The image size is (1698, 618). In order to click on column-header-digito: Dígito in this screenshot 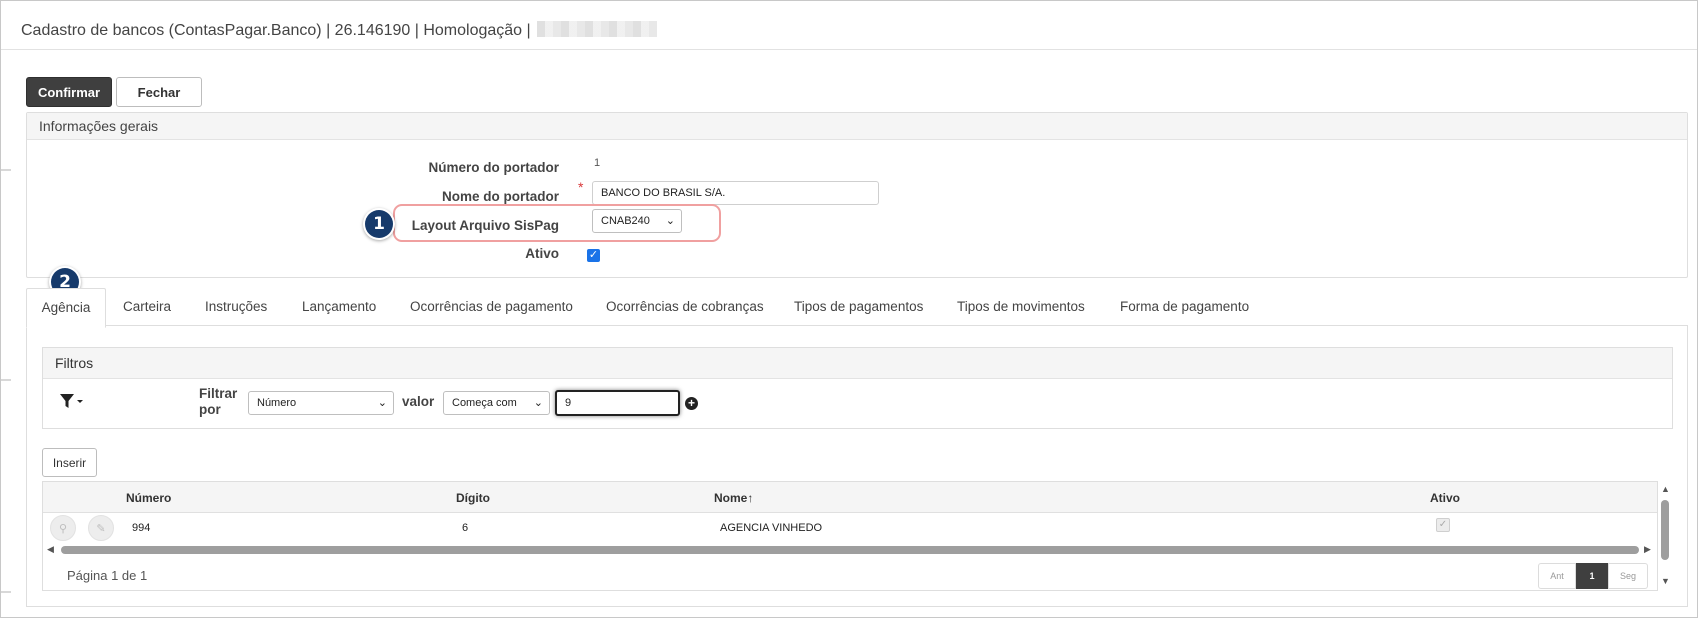, I will do `click(473, 498)`.